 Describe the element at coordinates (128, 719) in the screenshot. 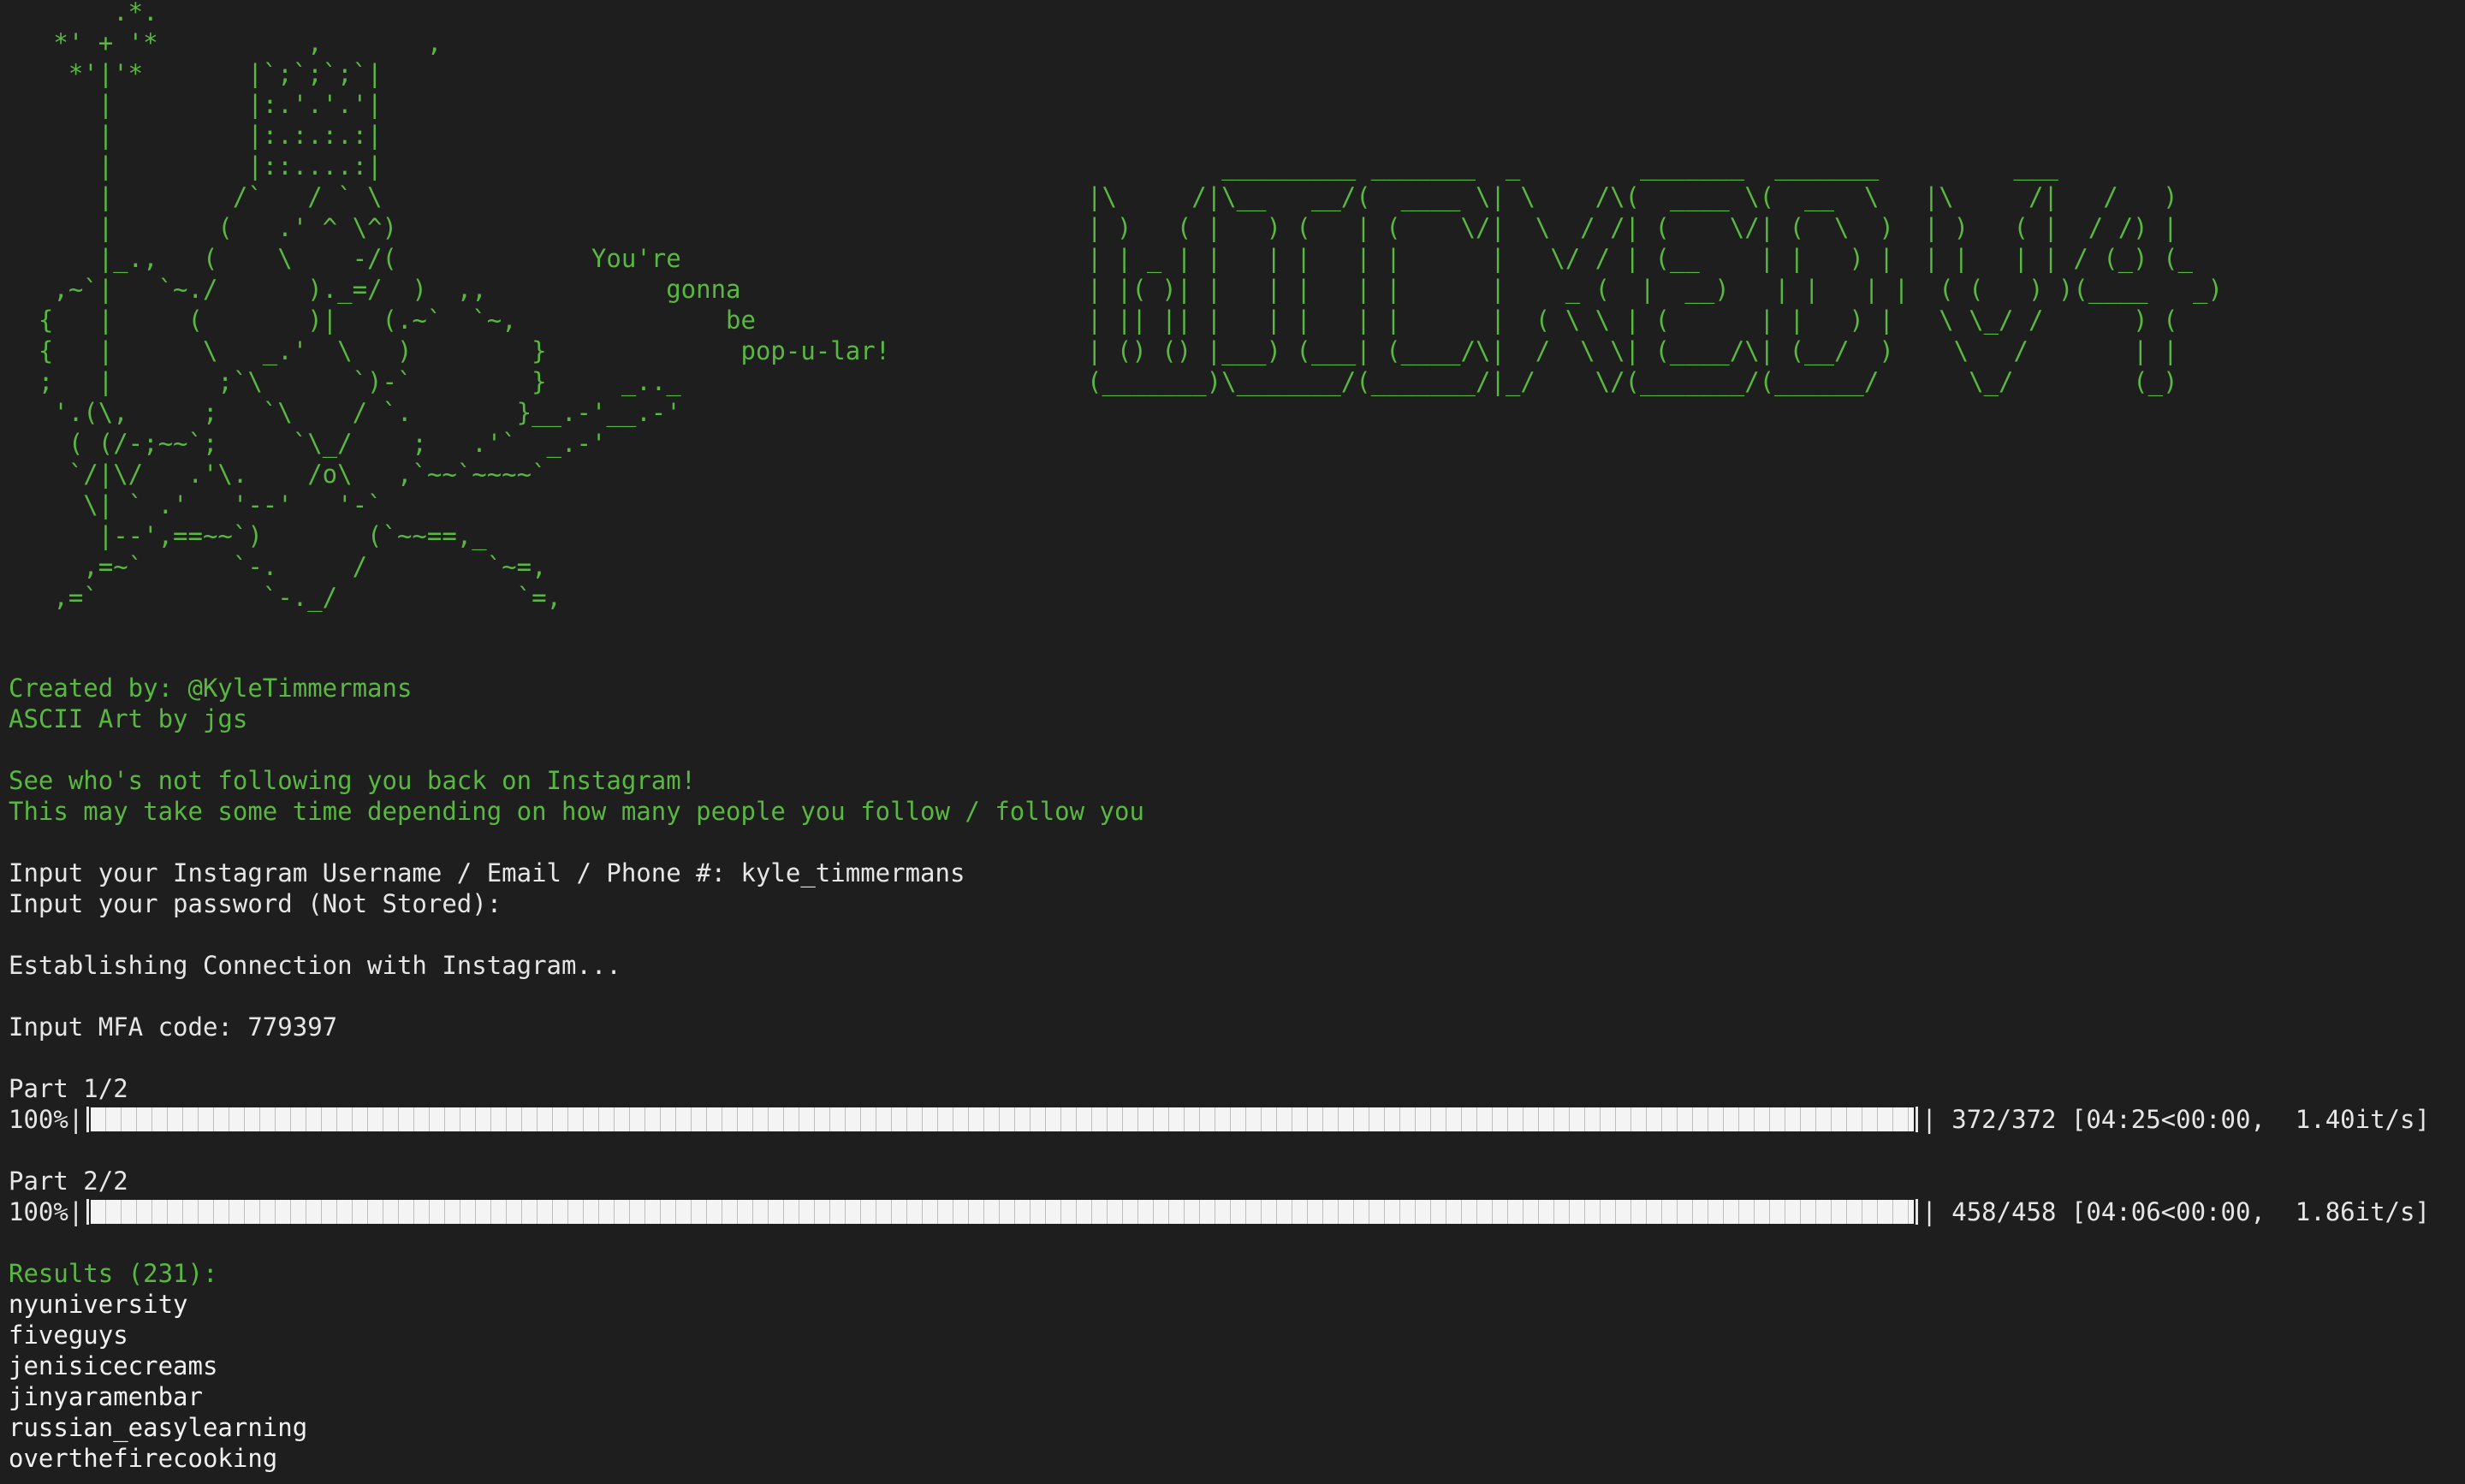

I see `credit-art: ASCII Art by jgs` at that location.